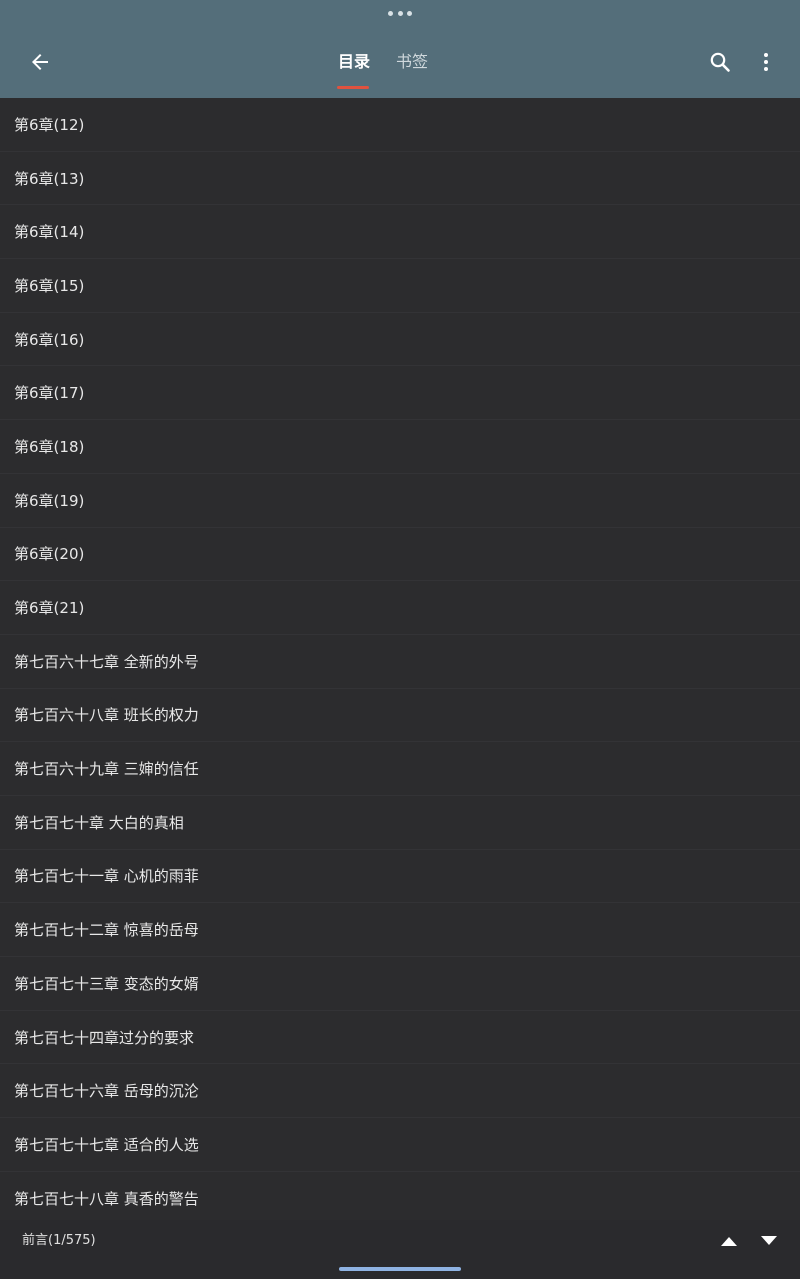  What do you see at coordinates (412, 62) in the screenshot?
I see `tab-bookmarks: 书签` at bounding box center [412, 62].